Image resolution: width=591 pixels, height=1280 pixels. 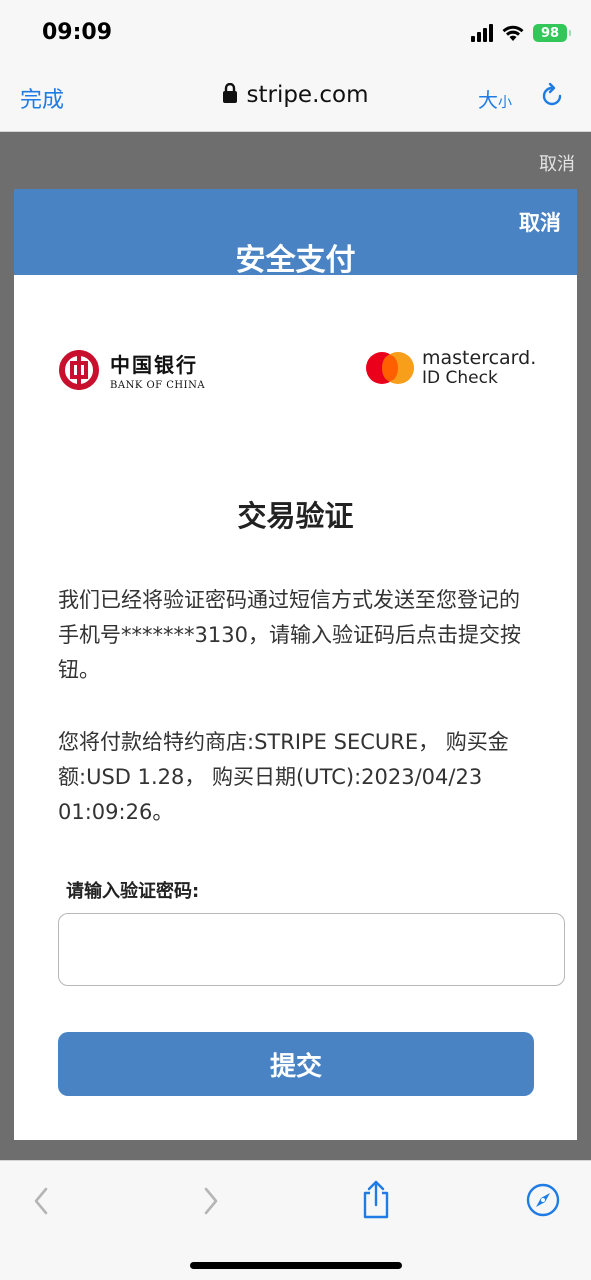 I want to click on text-size-small-label: 小, so click(x=505, y=103).